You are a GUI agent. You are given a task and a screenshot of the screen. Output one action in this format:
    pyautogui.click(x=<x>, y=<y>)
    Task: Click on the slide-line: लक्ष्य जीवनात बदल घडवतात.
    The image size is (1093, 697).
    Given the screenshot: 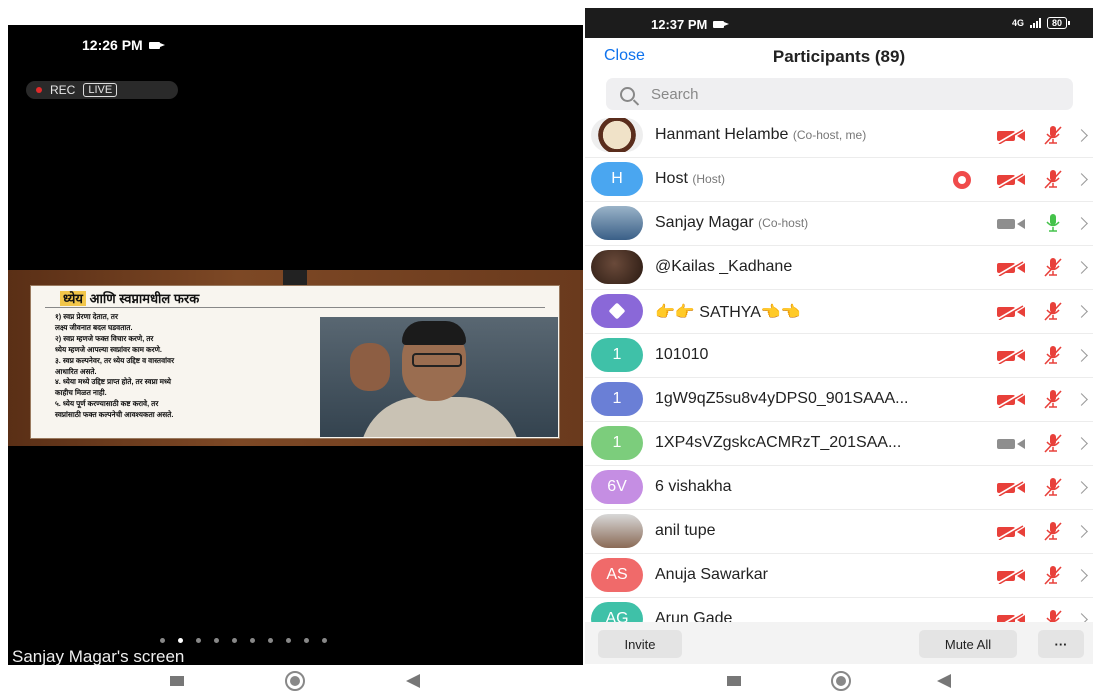 What is the action you would take?
    pyautogui.click(x=94, y=327)
    